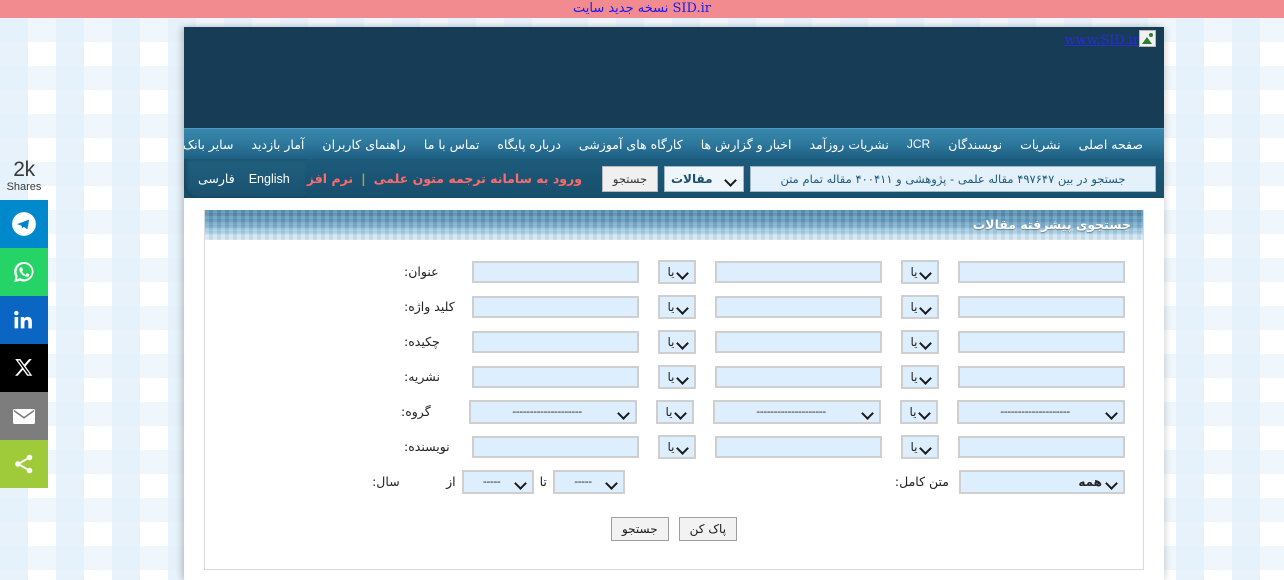  I want to click on year-from-select: -----, so click(497, 481).